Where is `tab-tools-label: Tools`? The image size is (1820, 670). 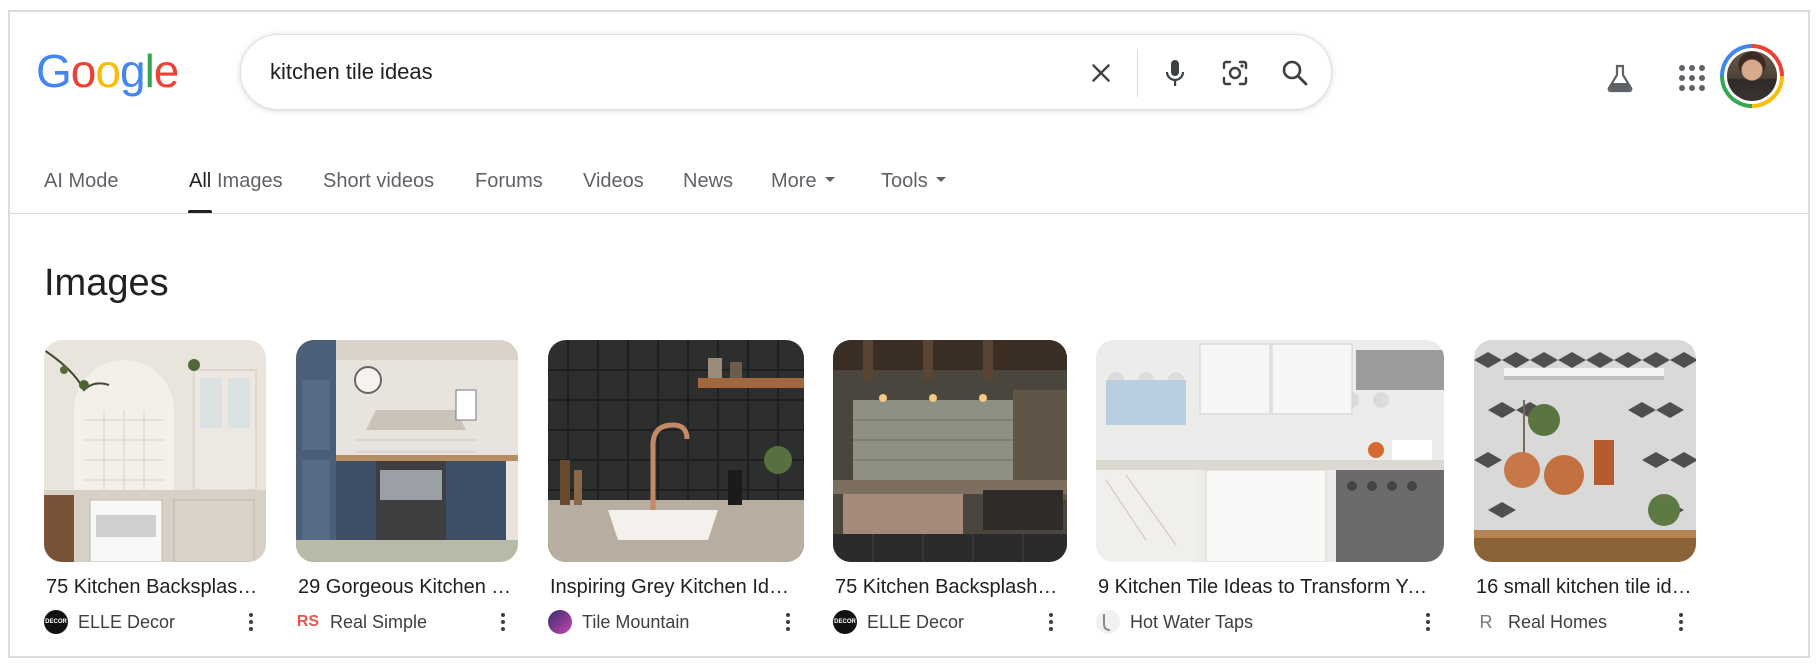
tab-tools-label: Tools is located at coordinates (904, 181).